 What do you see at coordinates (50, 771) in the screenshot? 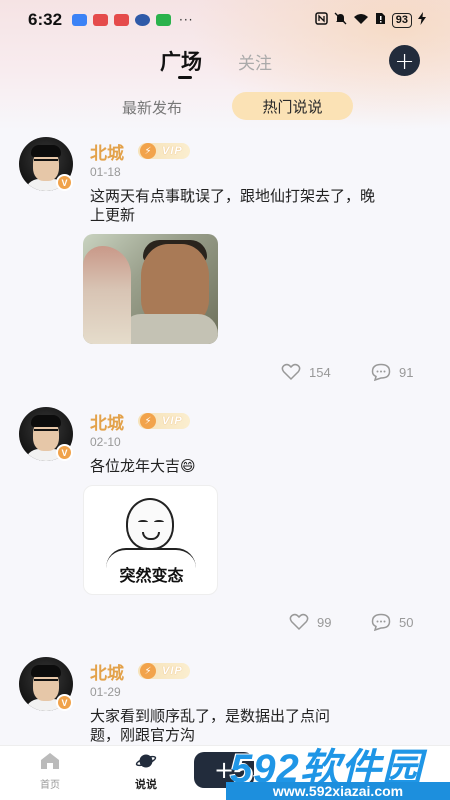
I see `nav-home: 首页` at bounding box center [50, 771].